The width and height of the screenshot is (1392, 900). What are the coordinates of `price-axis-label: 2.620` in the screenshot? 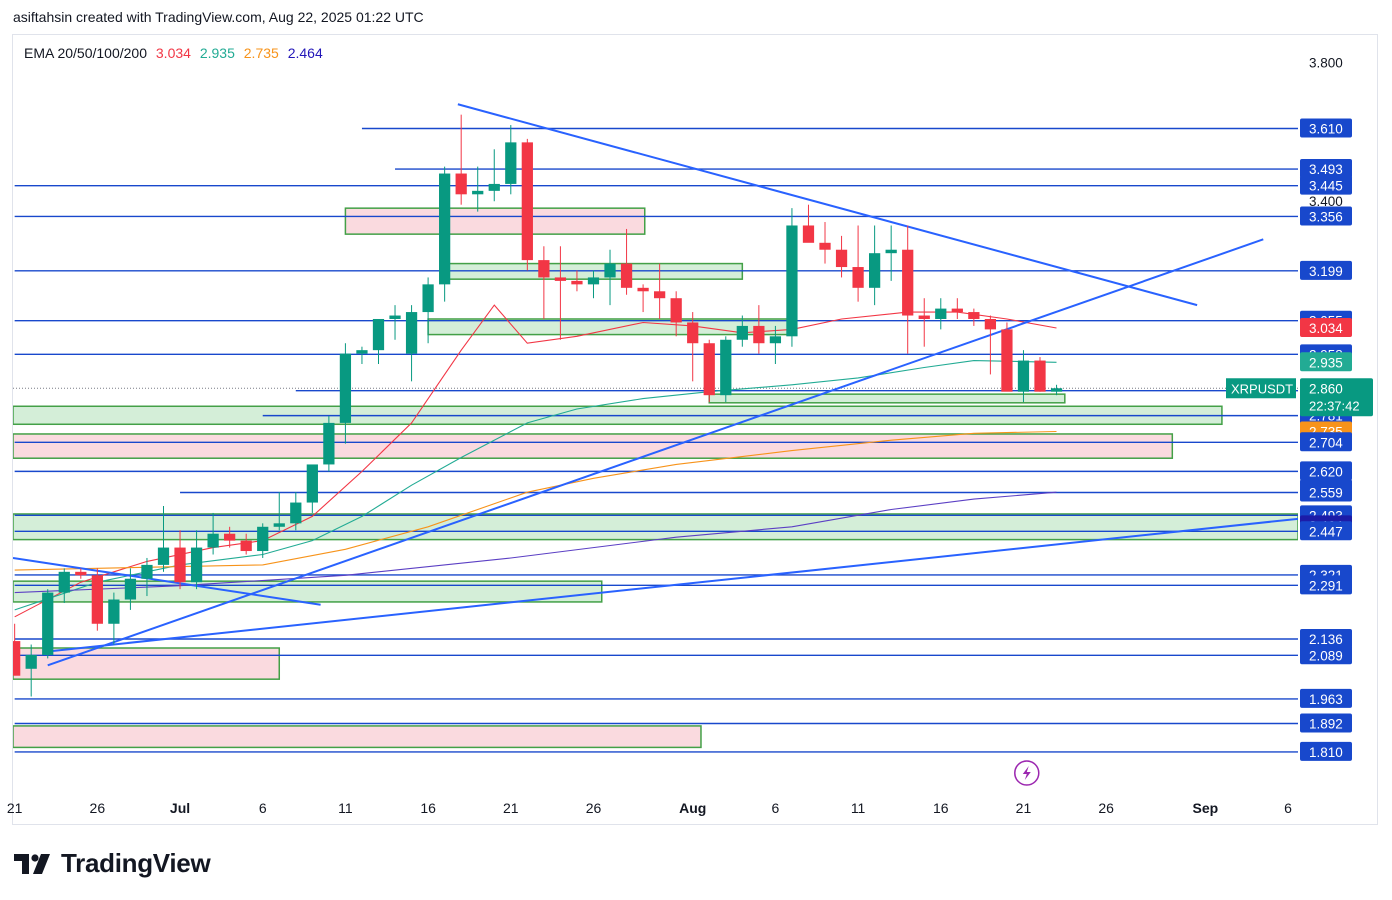 It's located at (1326, 471).